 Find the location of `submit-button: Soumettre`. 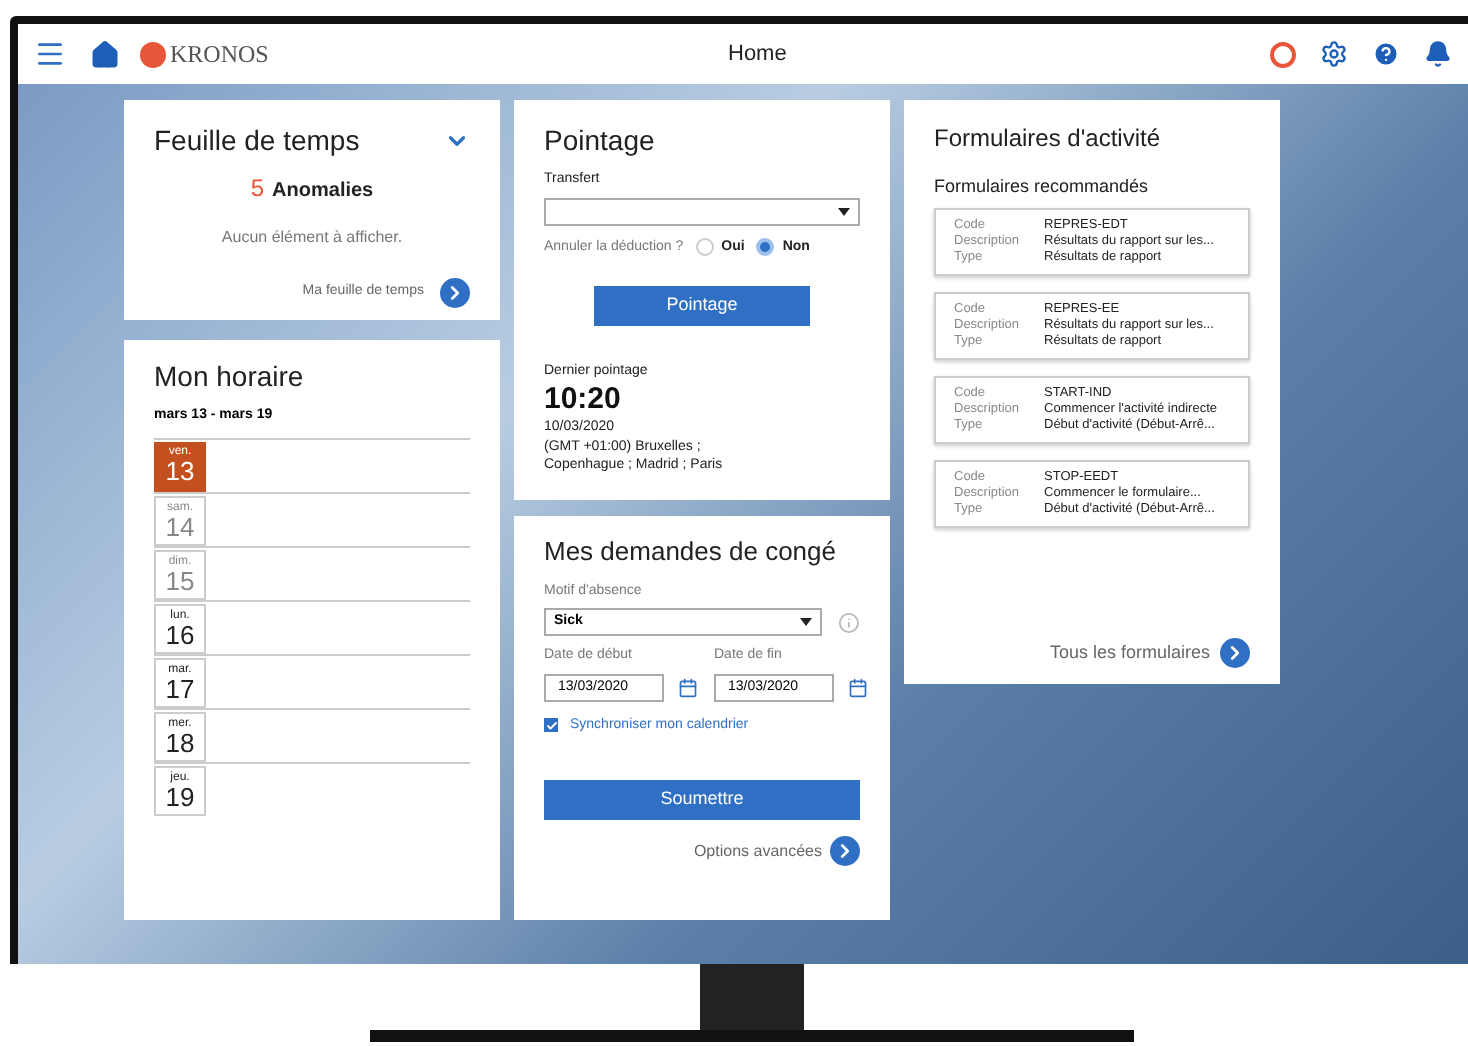

submit-button: Soumettre is located at coordinates (702, 800).